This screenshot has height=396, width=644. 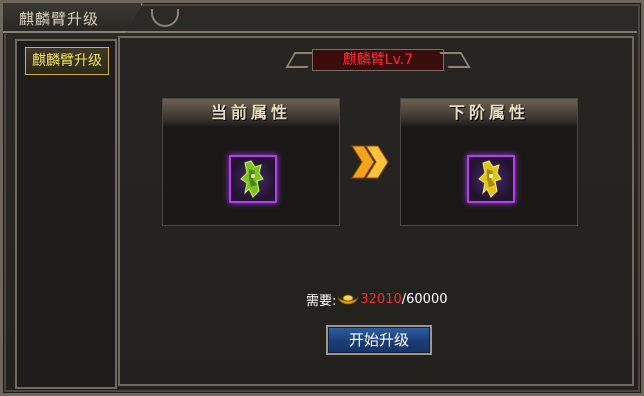 I want to click on next-attributes-title: 下阶属性, so click(x=489, y=113).